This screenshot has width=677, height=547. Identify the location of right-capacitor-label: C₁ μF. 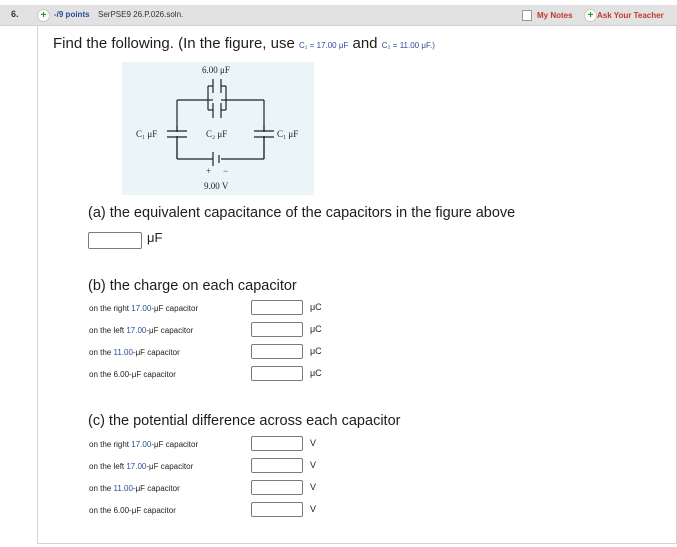
(287, 134).